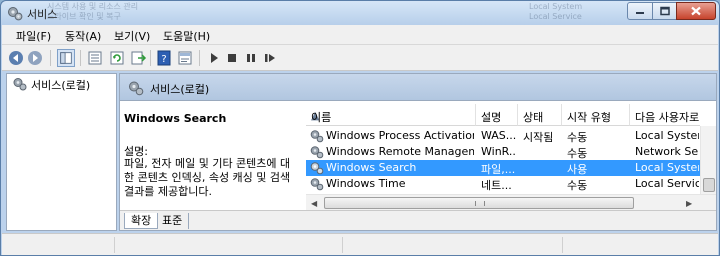 The height and width of the screenshot is (256, 720). Describe the element at coordinates (138, 58) in the screenshot. I see `export-list-icon` at that location.